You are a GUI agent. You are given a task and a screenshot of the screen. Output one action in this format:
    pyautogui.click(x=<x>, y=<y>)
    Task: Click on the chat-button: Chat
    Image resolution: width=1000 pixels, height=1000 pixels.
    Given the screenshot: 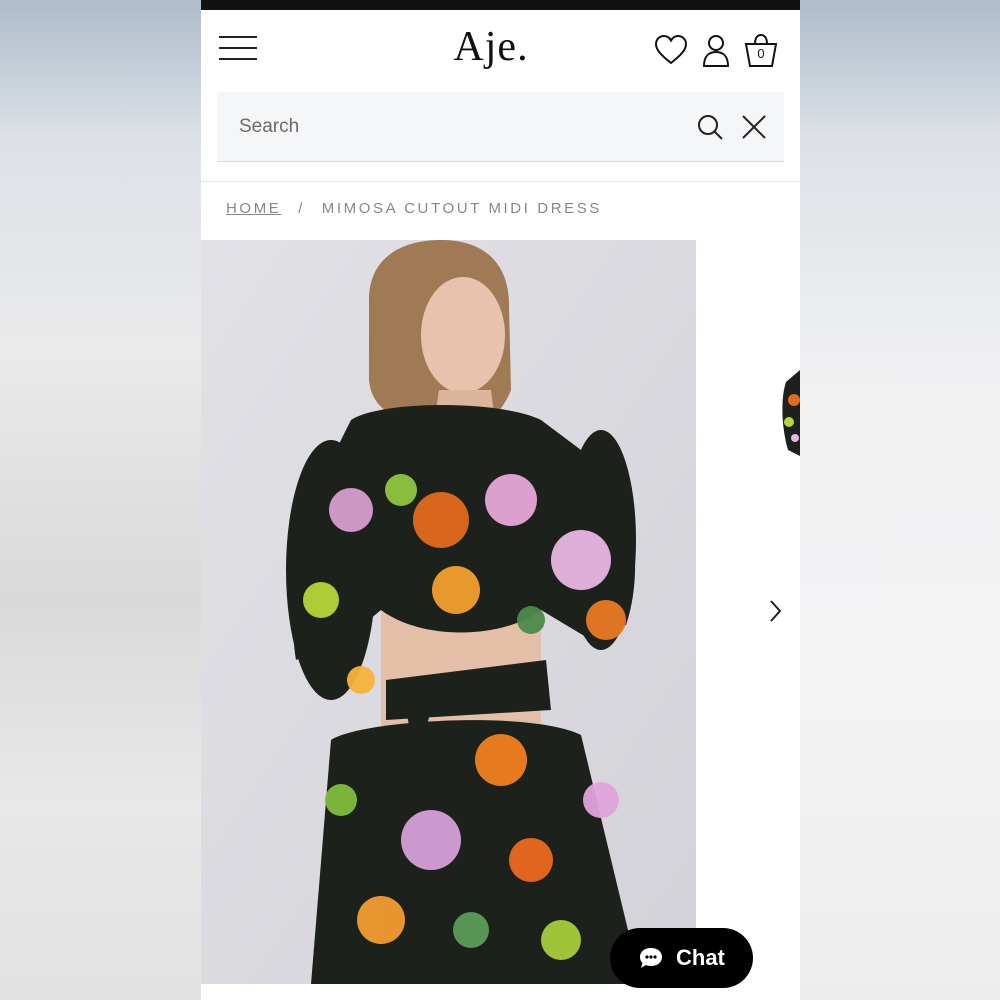 What is the action you would take?
    pyautogui.click(x=681, y=958)
    